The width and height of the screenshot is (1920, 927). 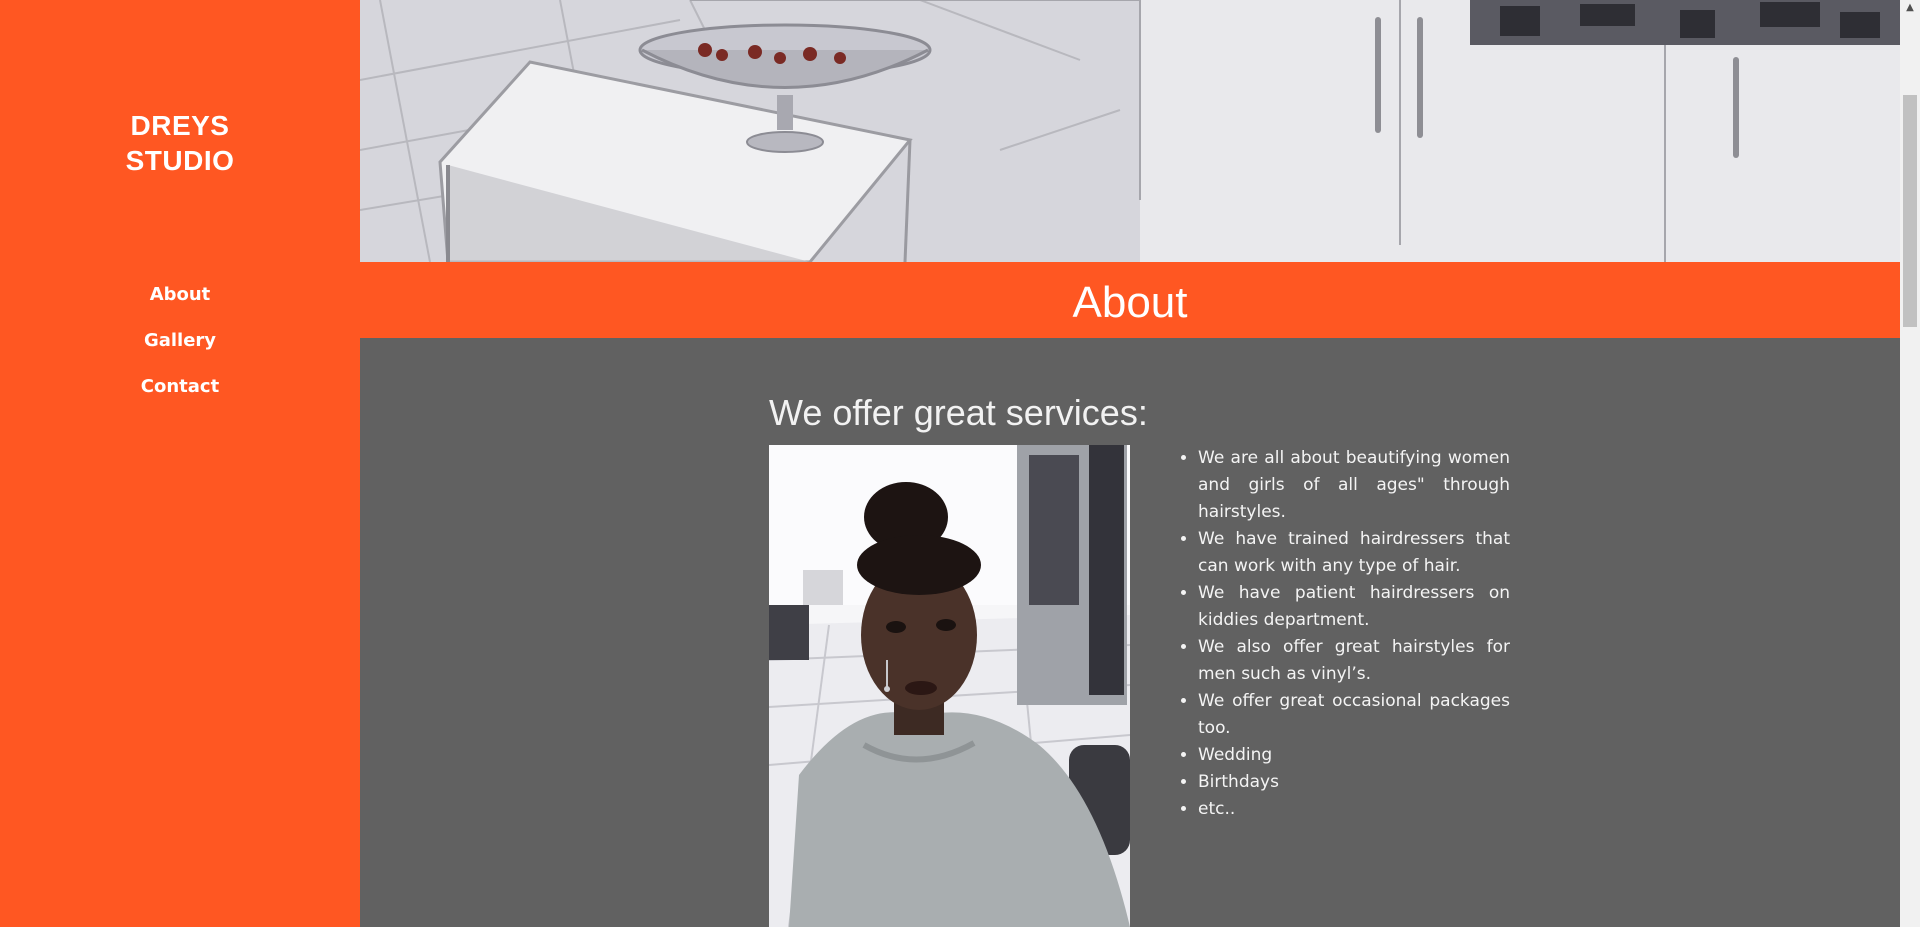 I want to click on list-item: We offer great occasional packages too., so click(x=1354, y=715).